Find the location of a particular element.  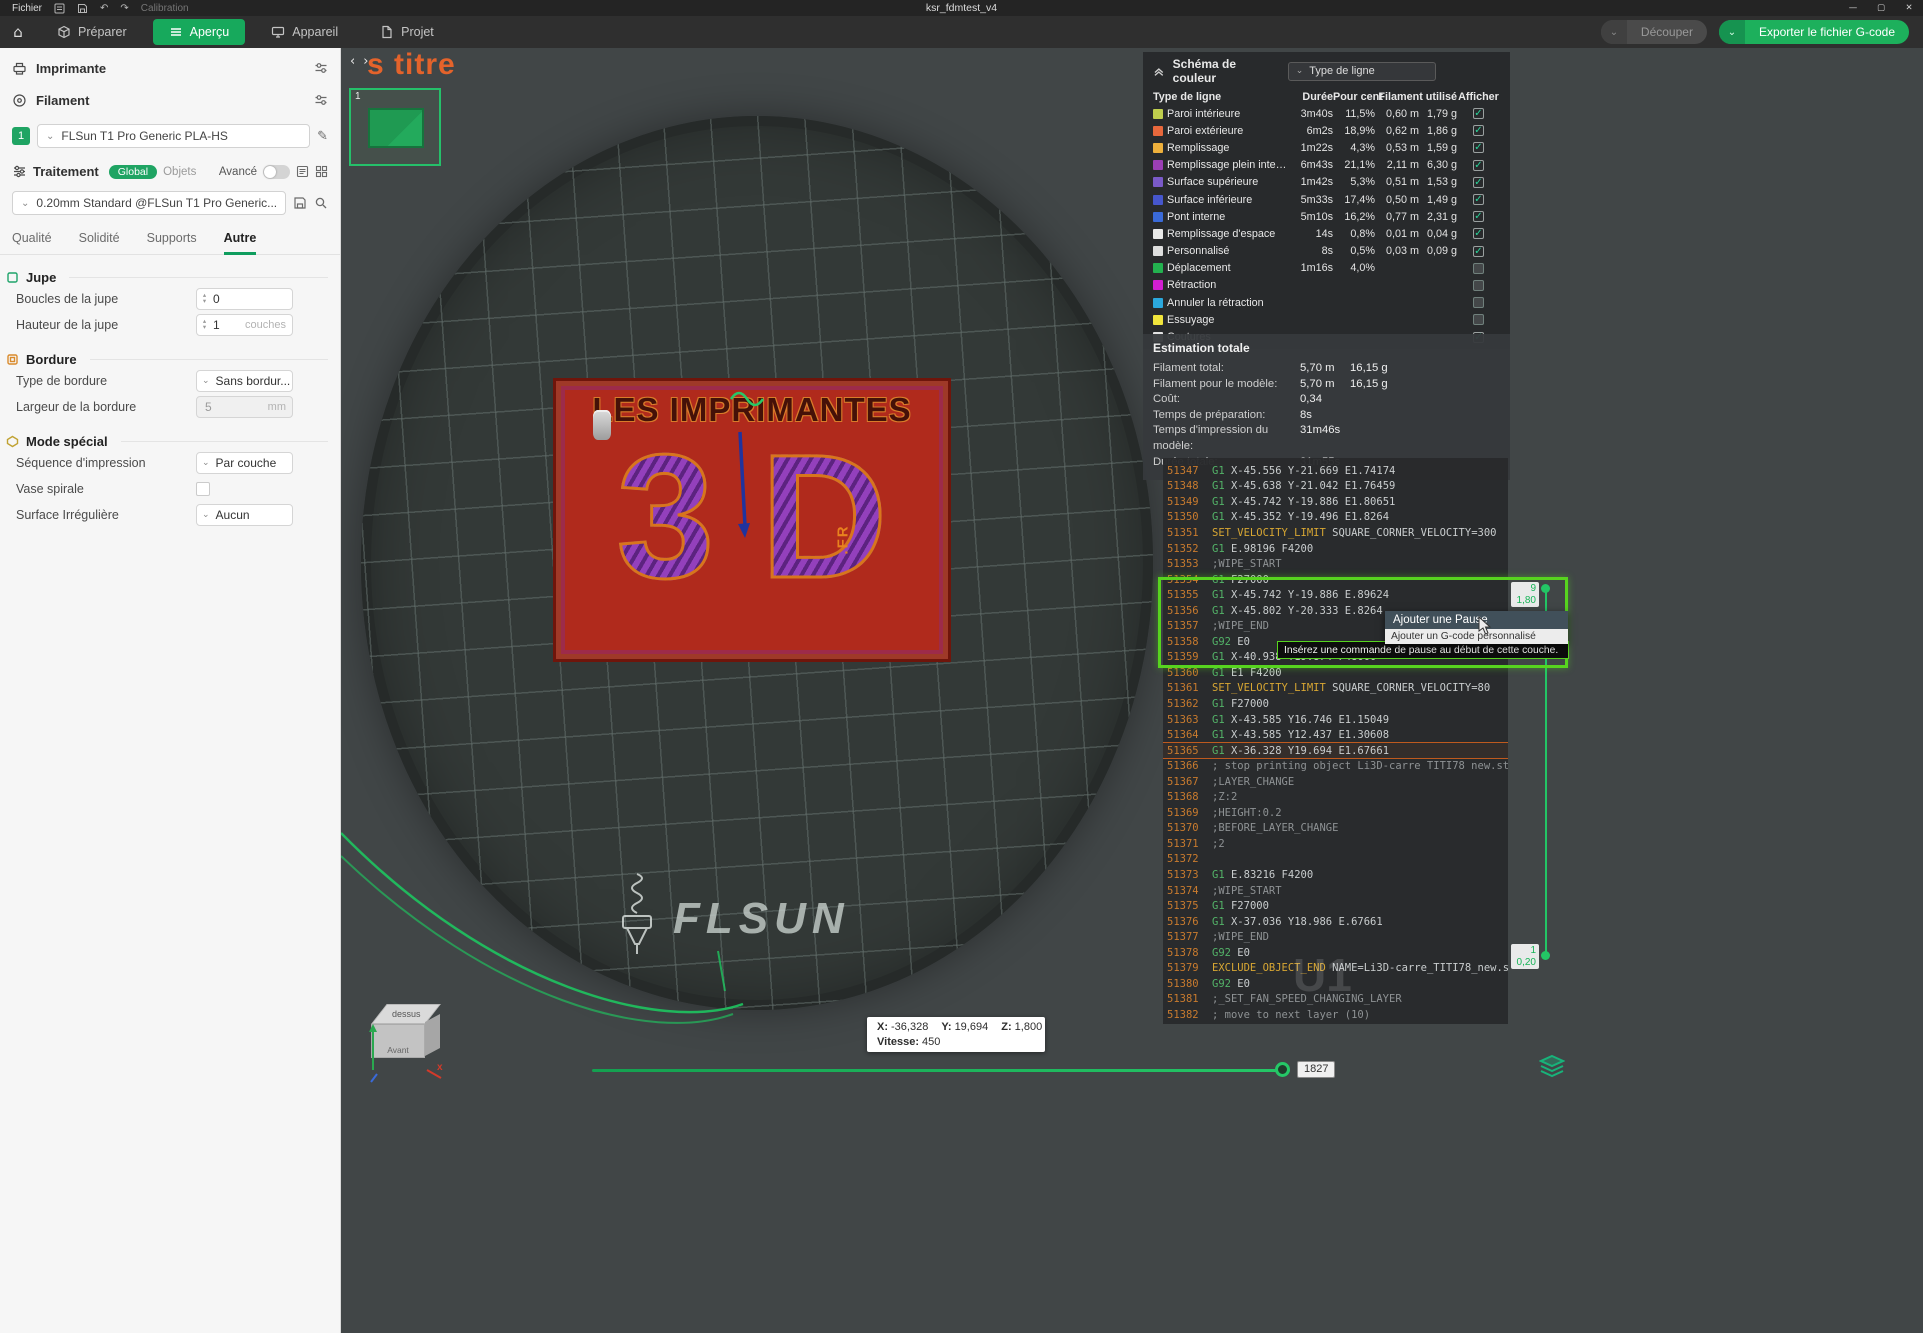

gcode-line: 51347 G1 X-45.556 Y-21.669 E1.74174 is located at coordinates (1335, 471).